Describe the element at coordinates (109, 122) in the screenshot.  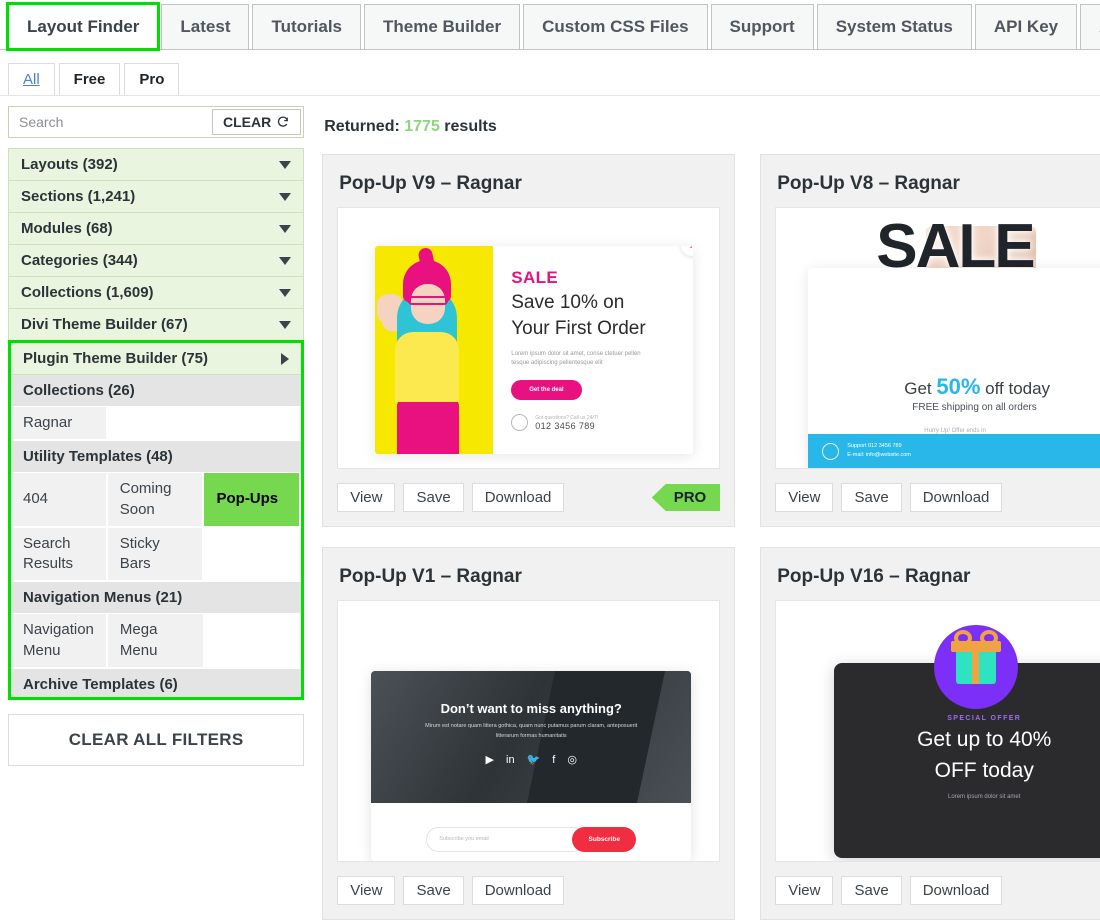
I see `search-input` at that location.